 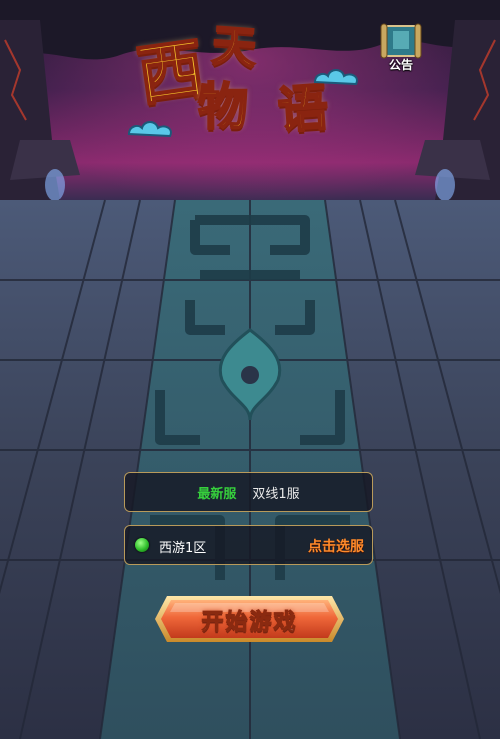 What do you see at coordinates (183, 548) in the screenshot?
I see `zone-name: 西游1区` at bounding box center [183, 548].